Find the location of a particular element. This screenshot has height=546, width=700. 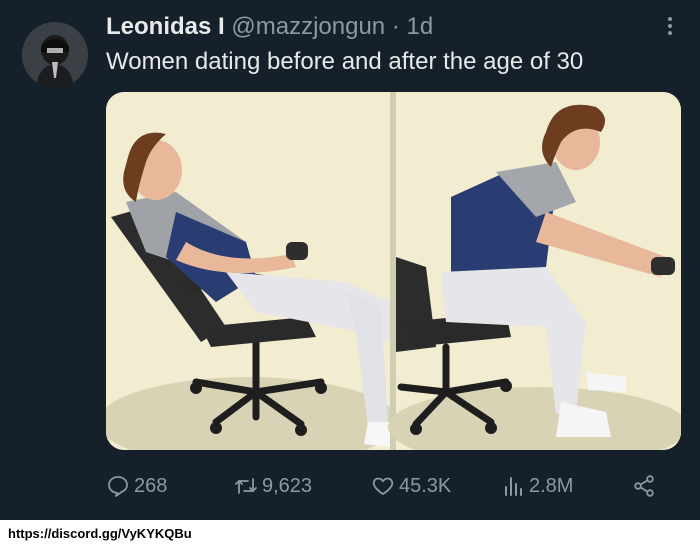

avatar-image is located at coordinates (55, 55).